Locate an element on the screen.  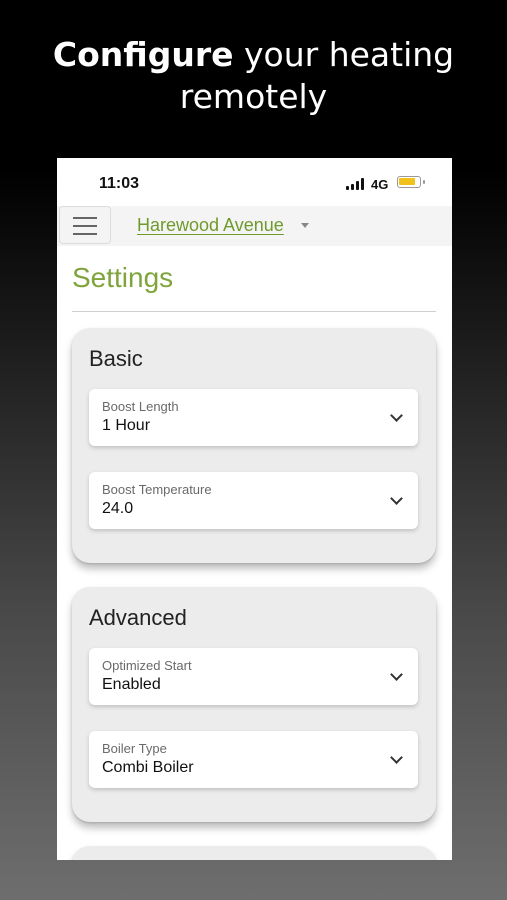
status-bar: 11:03 4G is located at coordinates (254, 182).